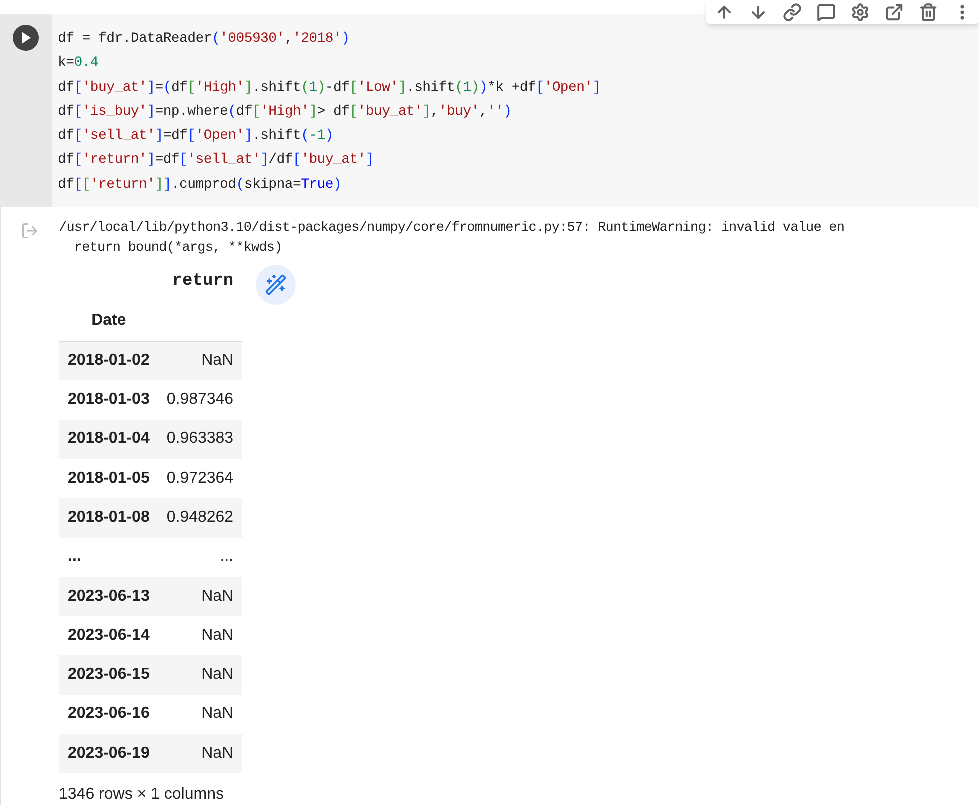 This screenshot has width=979, height=805. I want to click on magic-wand-icon, so click(275, 285).